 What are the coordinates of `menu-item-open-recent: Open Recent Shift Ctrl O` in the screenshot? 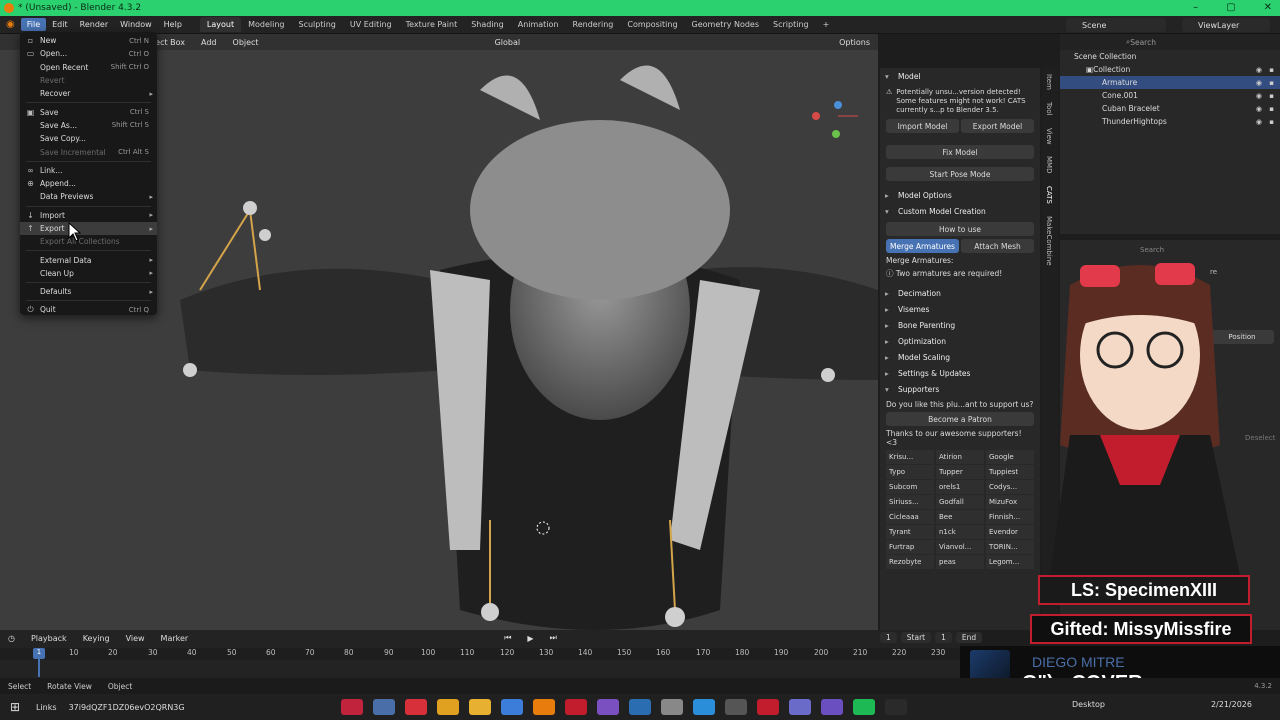 It's located at (88, 67).